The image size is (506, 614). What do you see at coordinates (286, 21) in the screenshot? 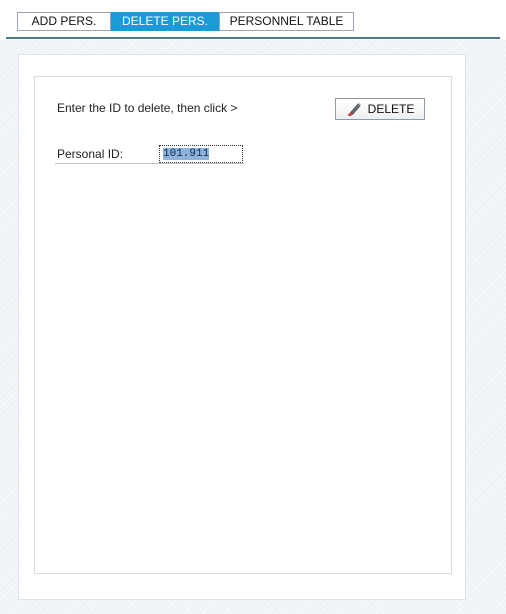
I see `tab-personnel-table: PERSONNEL TABLE` at bounding box center [286, 21].